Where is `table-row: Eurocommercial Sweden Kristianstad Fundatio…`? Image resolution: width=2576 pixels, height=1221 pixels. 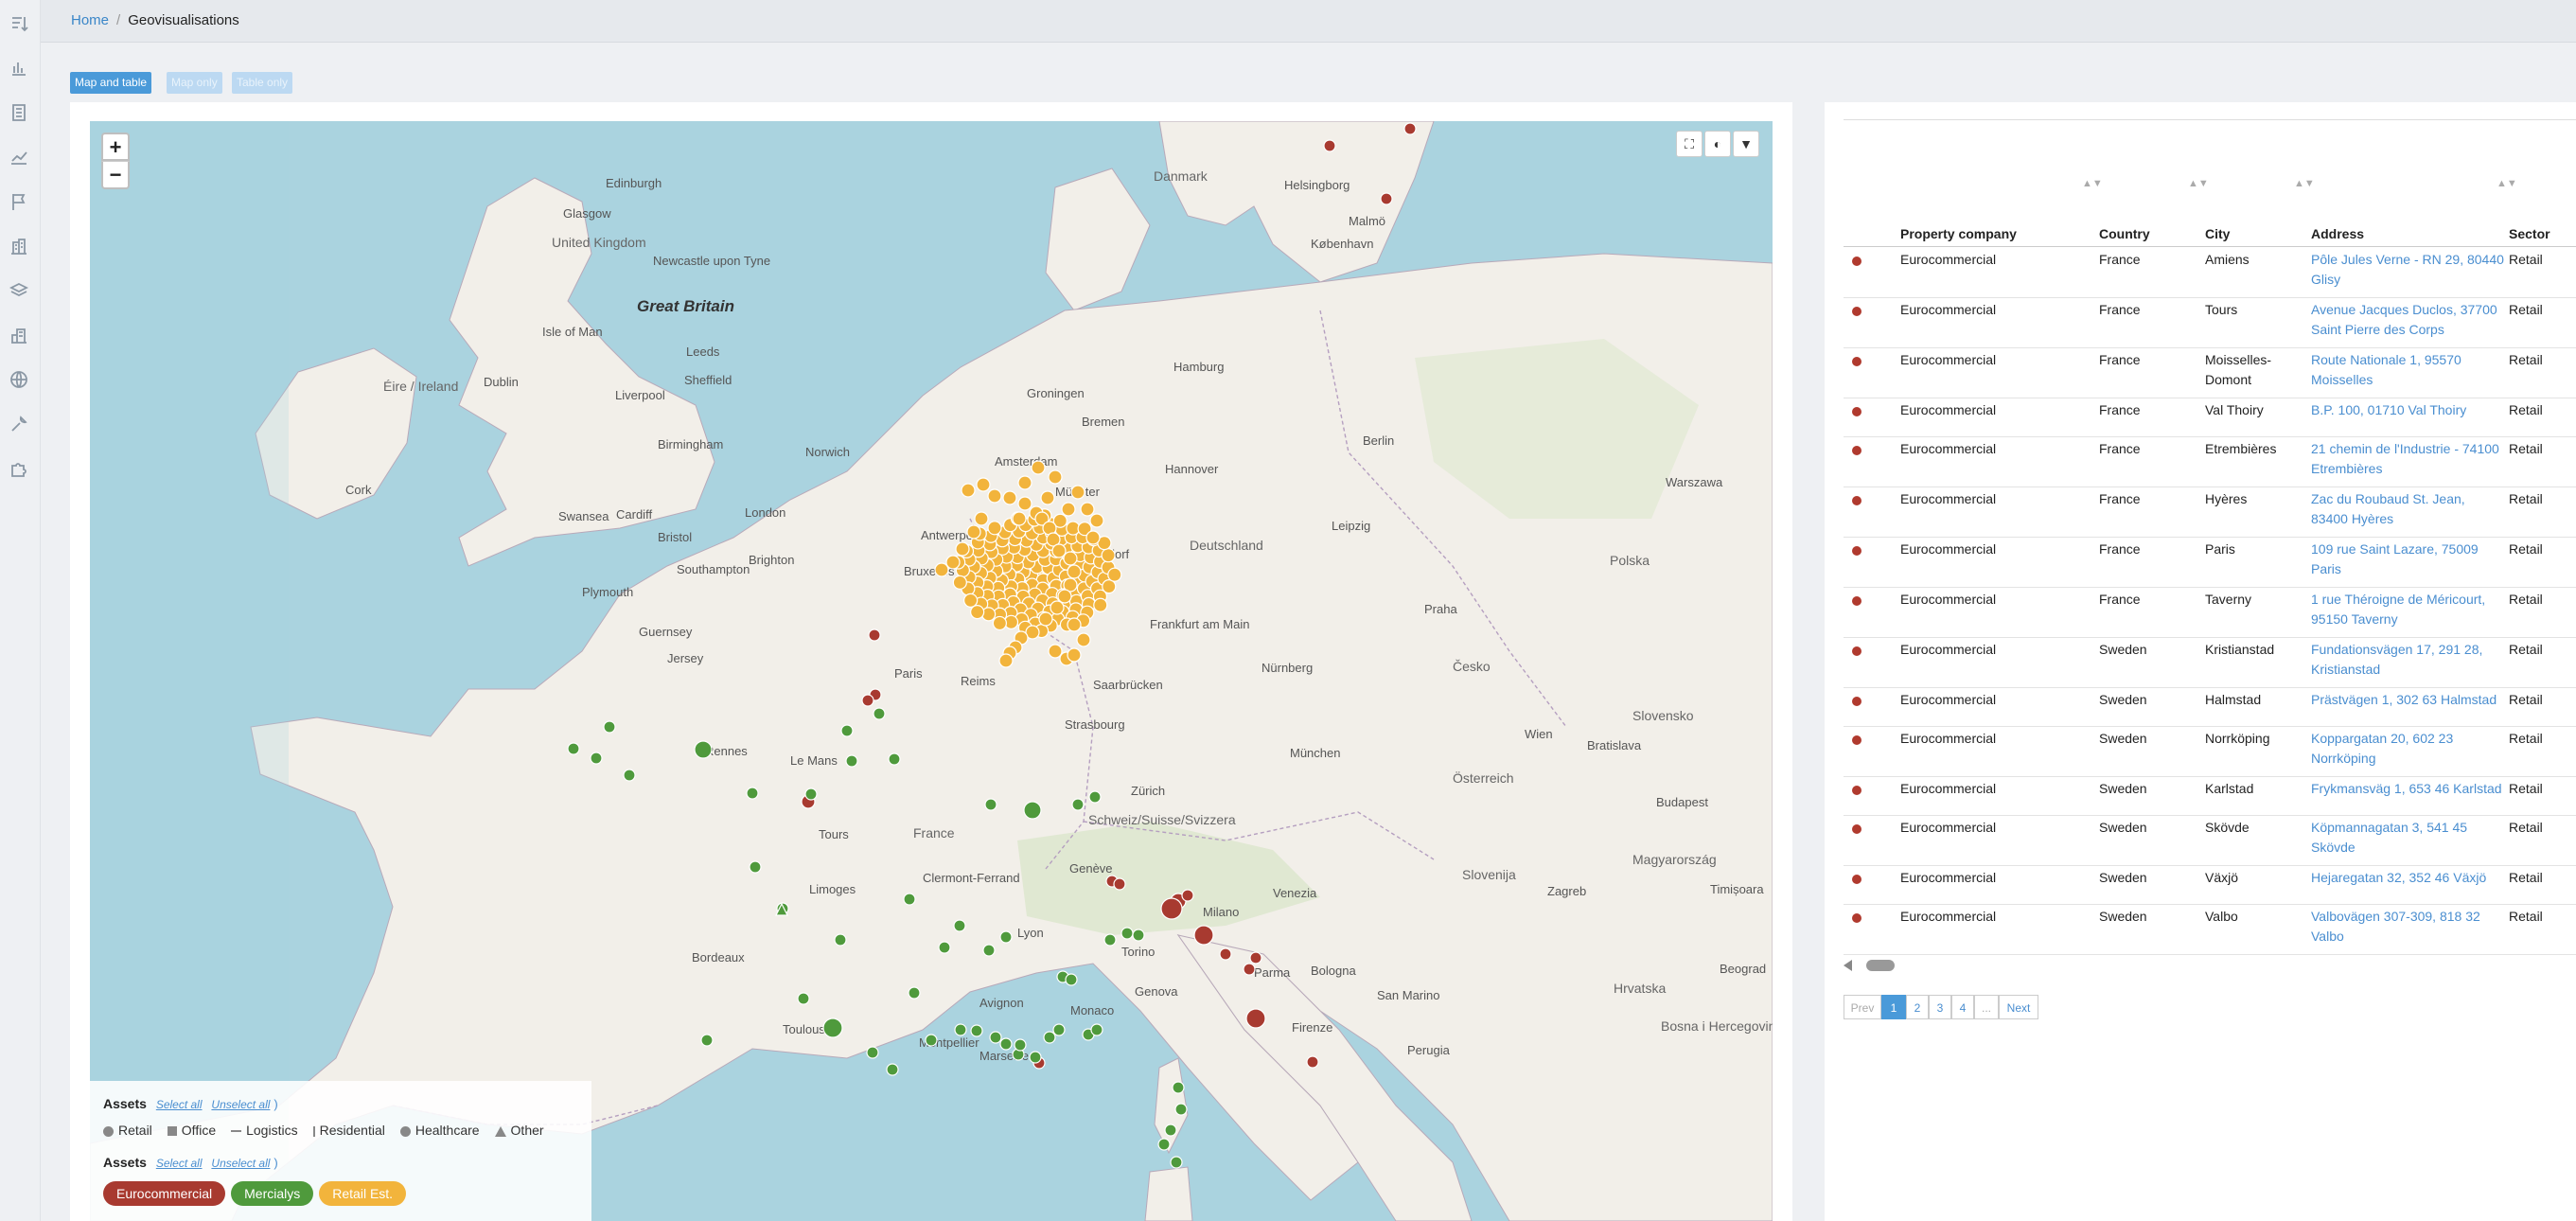 table-row: Eurocommercial Sweden Kristianstad Fundatio… is located at coordinates (2210, 662).